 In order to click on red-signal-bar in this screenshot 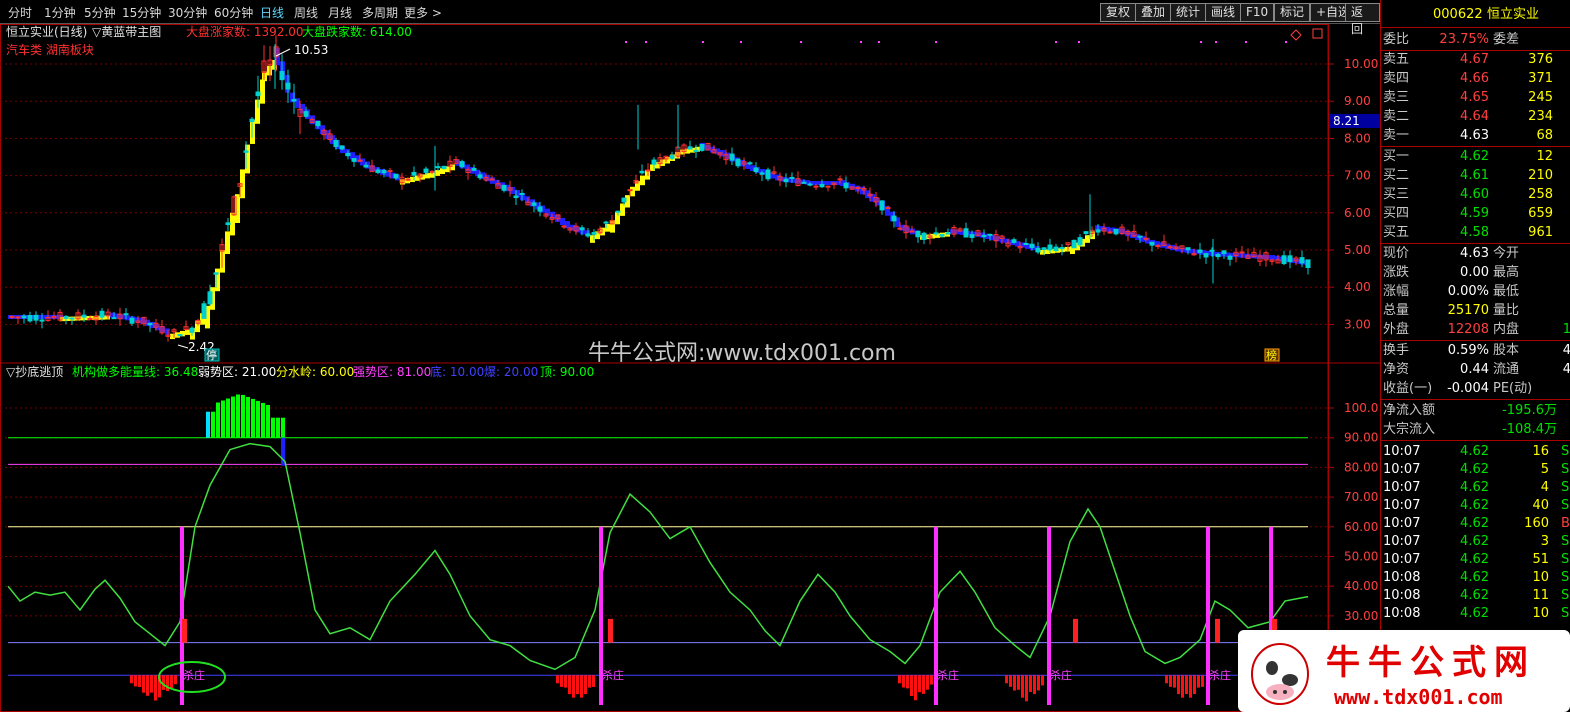, I will do `click(610, 630)`.